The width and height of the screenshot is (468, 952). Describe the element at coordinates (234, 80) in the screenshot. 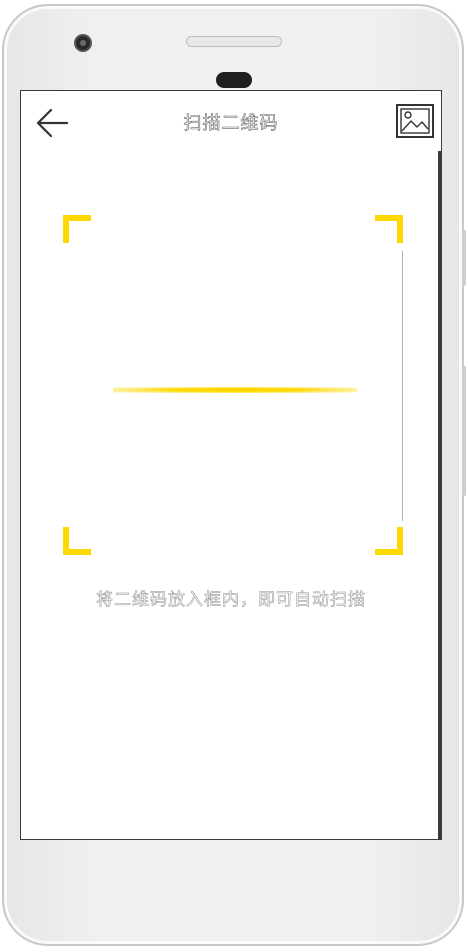

I see `proximity-sensor` at that location.